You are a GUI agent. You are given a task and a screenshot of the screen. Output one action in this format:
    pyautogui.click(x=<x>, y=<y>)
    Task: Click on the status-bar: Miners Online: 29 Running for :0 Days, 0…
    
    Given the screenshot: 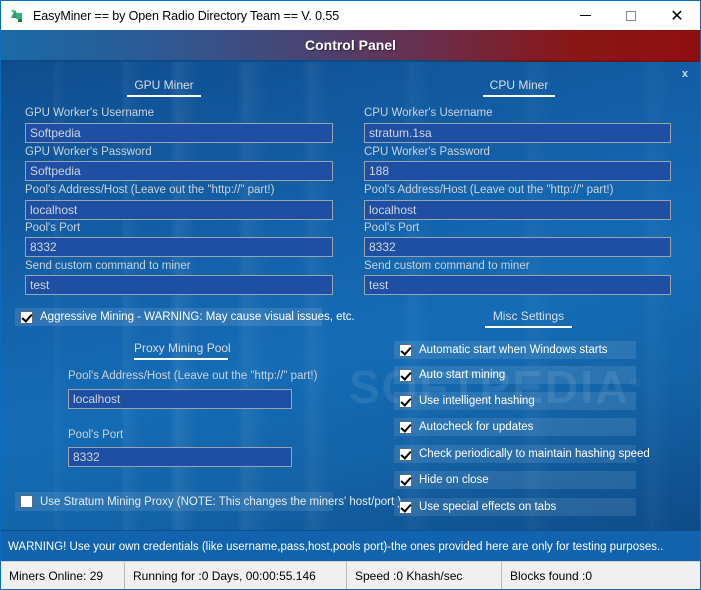 What is the action you would take?
    pyautogui.click(x=350, y=575)
    